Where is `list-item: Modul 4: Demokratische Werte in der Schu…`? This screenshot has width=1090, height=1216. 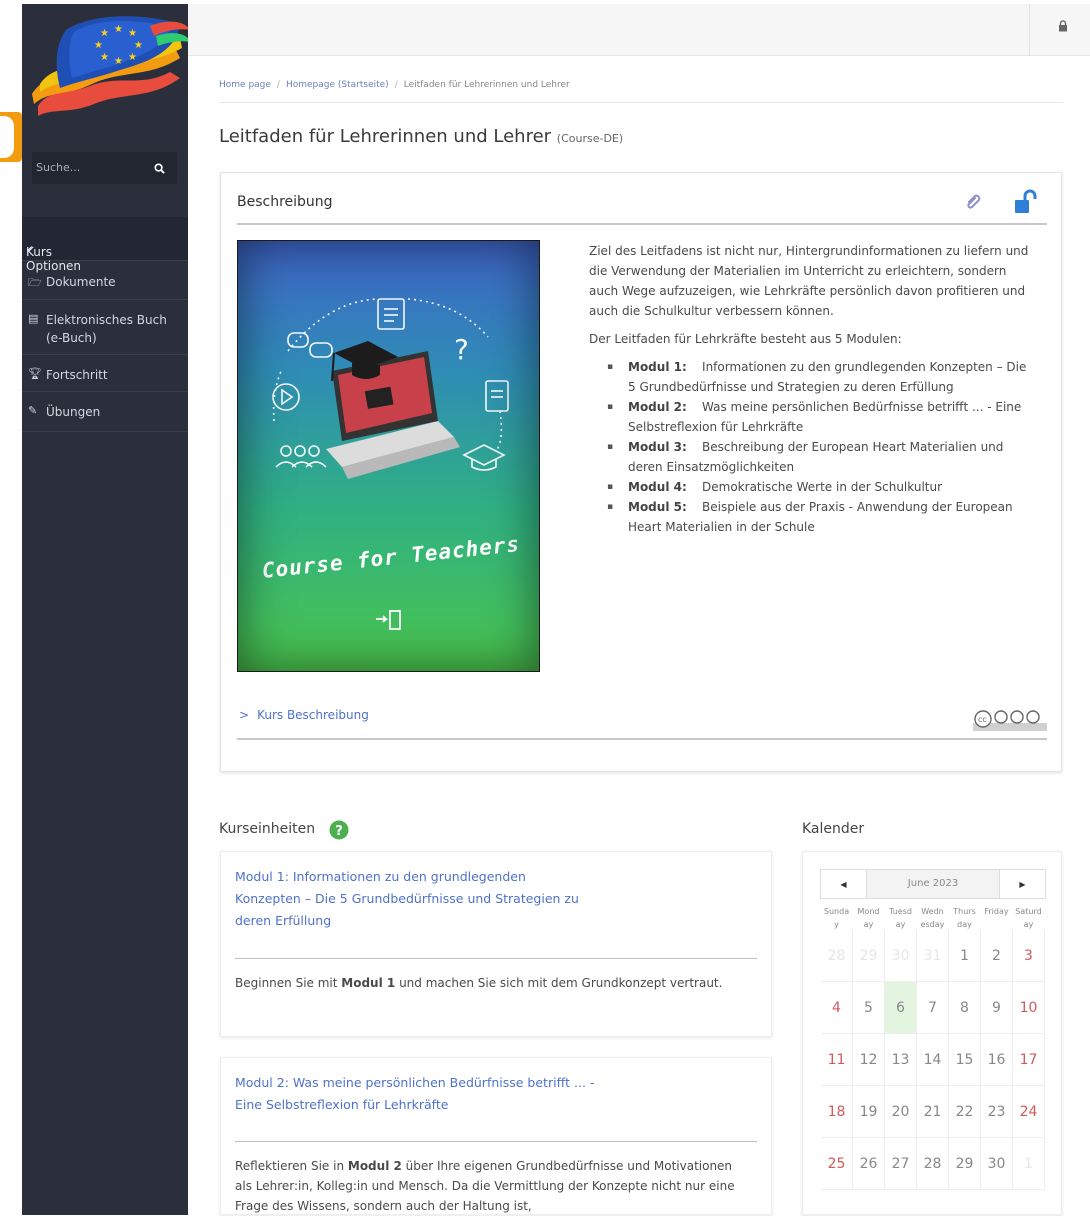 list-item: Modul 4: Demokratische Werte in der Schu… is located at coordinates (809, 487).